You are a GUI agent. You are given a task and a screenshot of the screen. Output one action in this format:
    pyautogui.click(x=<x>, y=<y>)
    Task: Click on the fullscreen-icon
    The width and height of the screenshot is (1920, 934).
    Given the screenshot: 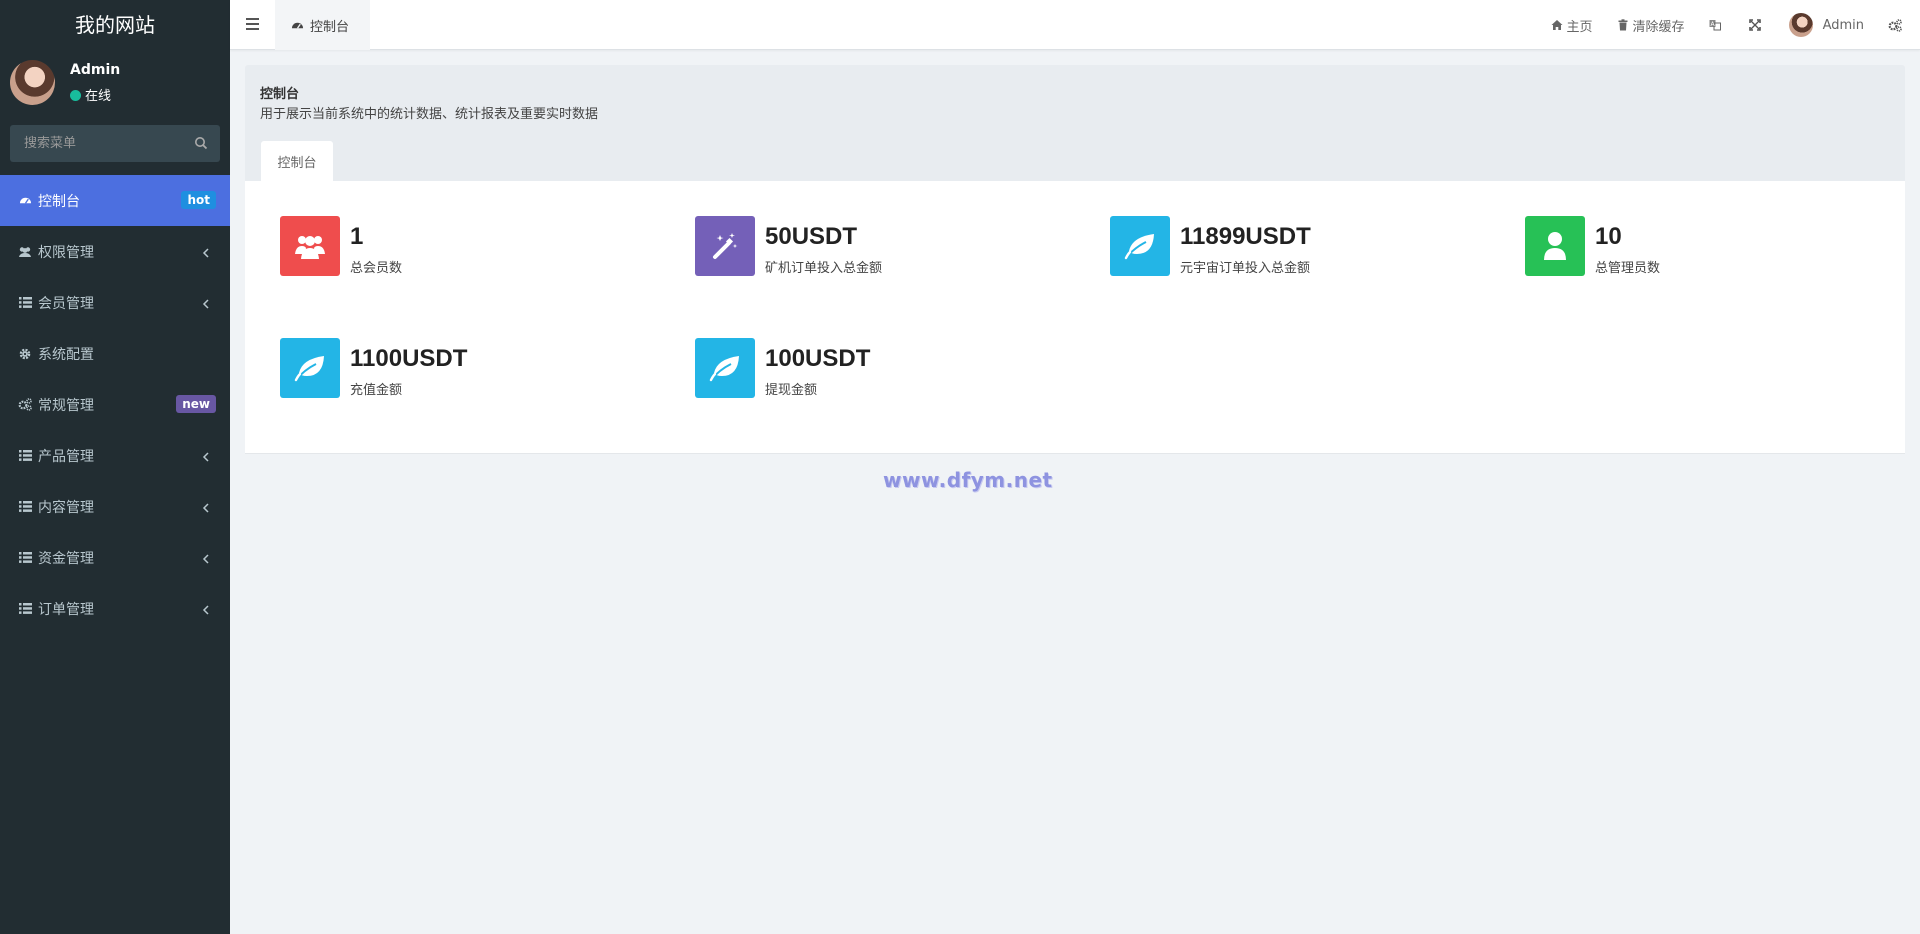 What is the action you would take?
    pyautogui.click(x=1754, y=25)
    